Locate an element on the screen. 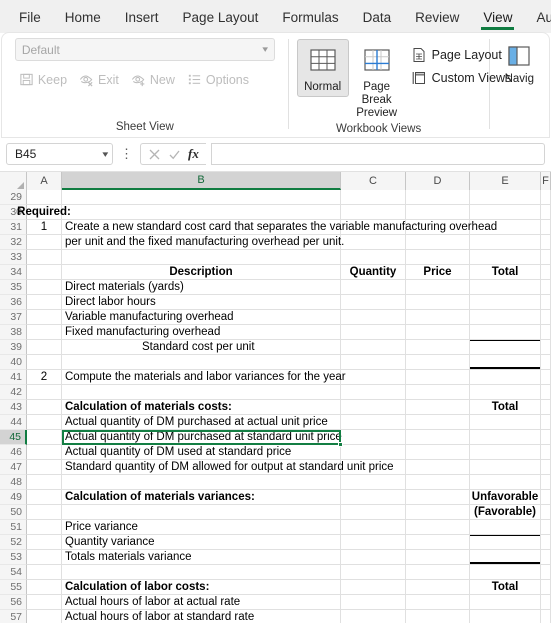  cell-E43: Total is located at coordinates (505, 407).